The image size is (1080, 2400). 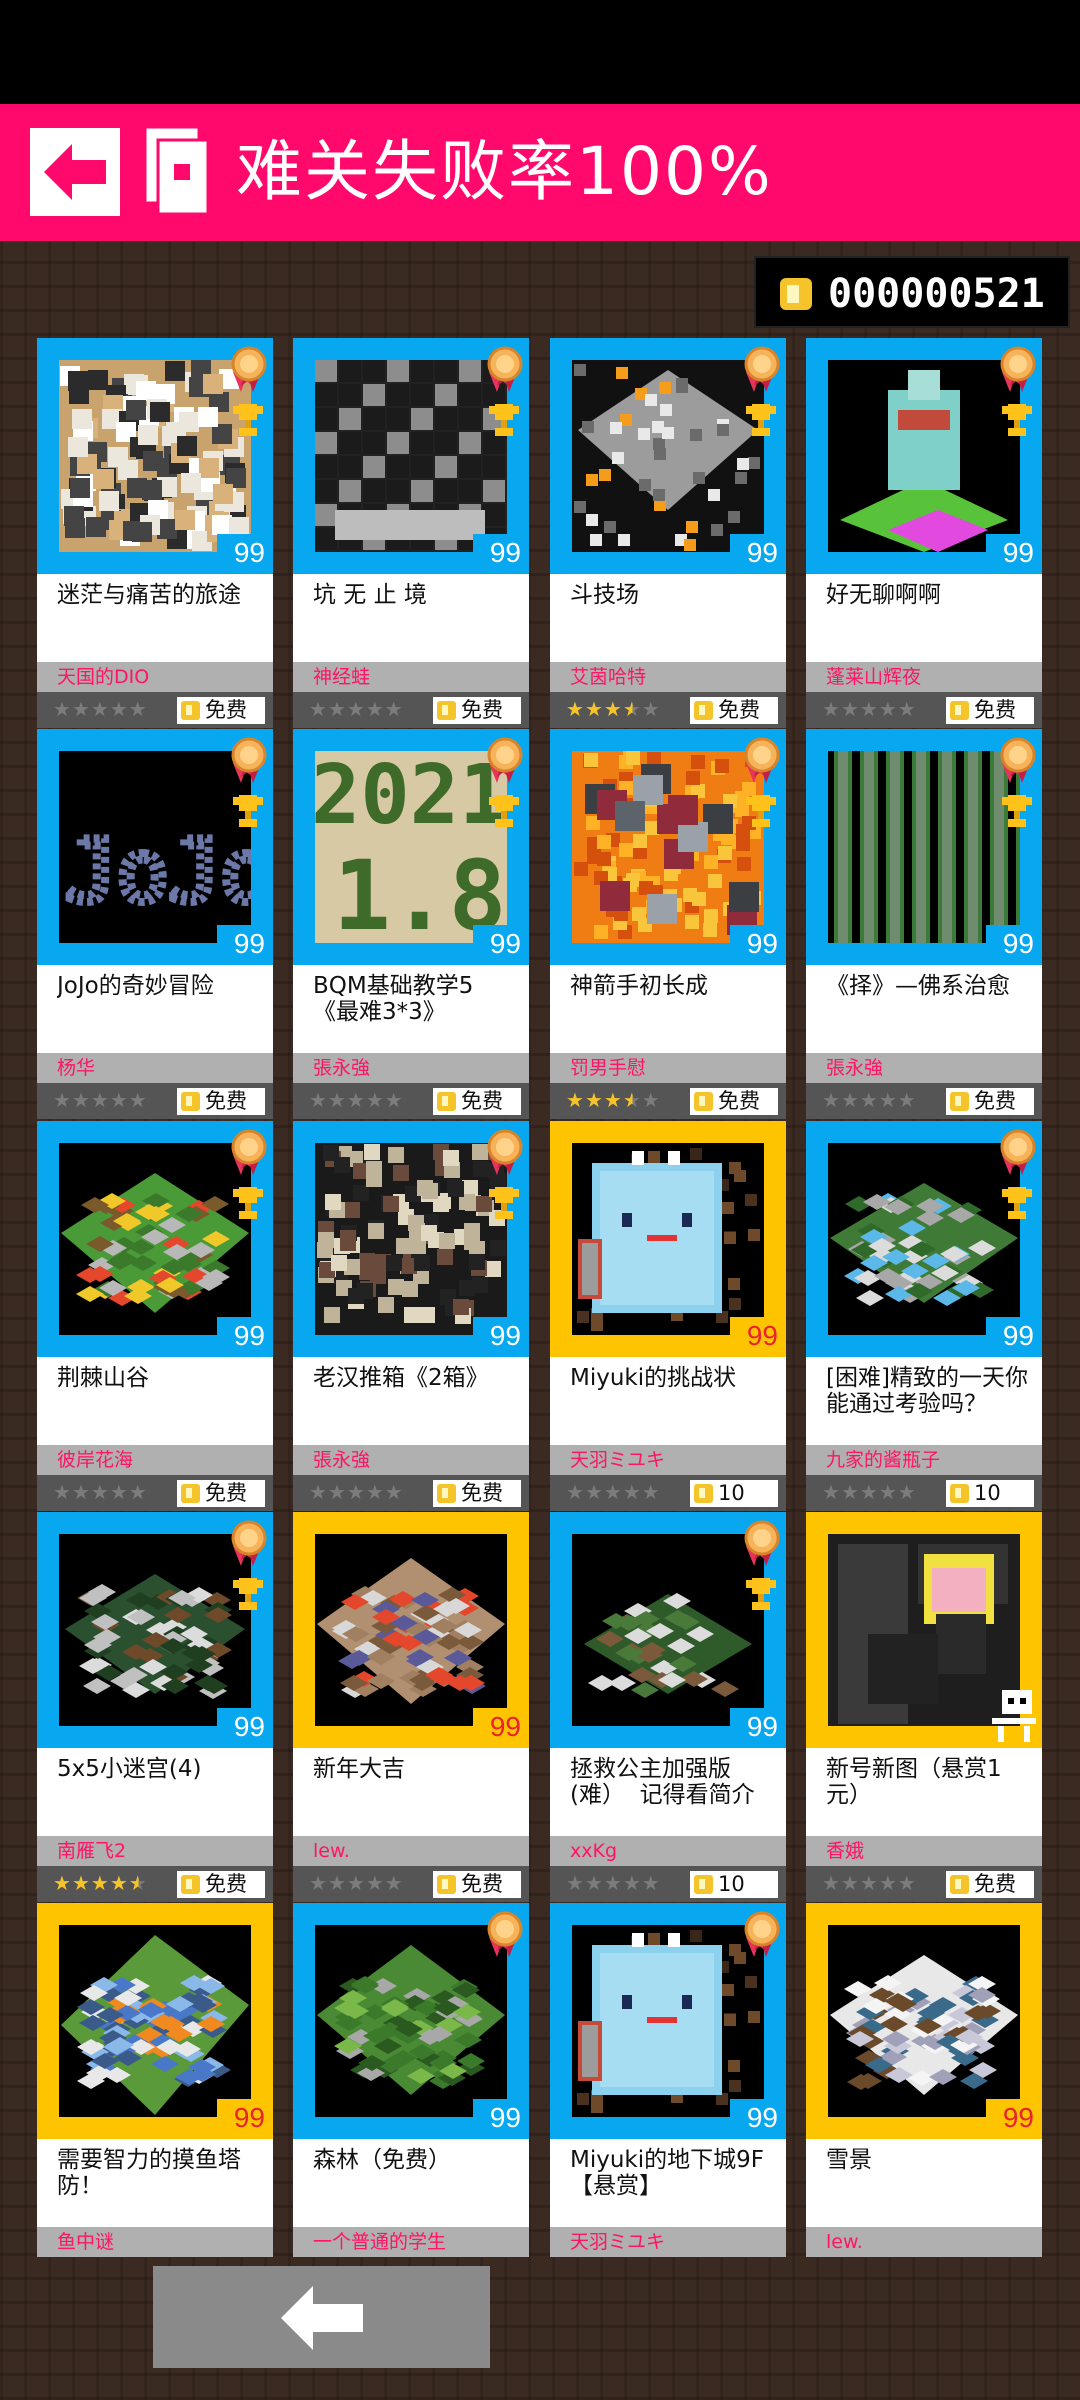 What do you see at coordinates (411, 2085) in the screenshot?
I see `level-card: 99 森林（免费） 一个普通的学生` at bounding box center [411, 2085].